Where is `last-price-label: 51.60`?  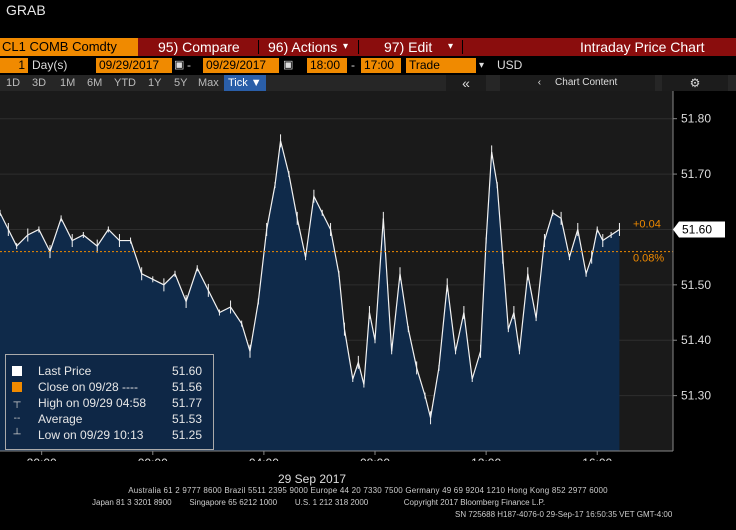
last-price-label: 51.60 is located at coordinates (697, 229).